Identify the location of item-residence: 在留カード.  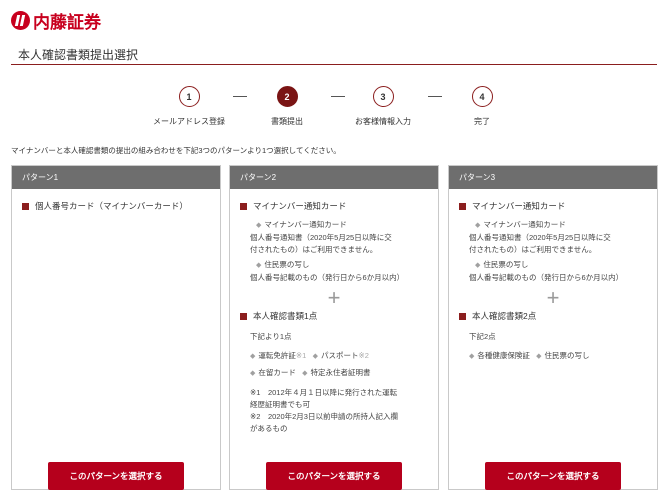
(277, 372).